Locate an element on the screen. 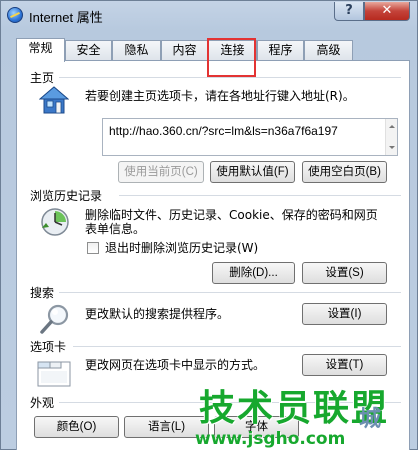 This screenshot has width=418, height=450. title-bar: Internet 属性 ? ✕ is located at coordinates (209, 15).